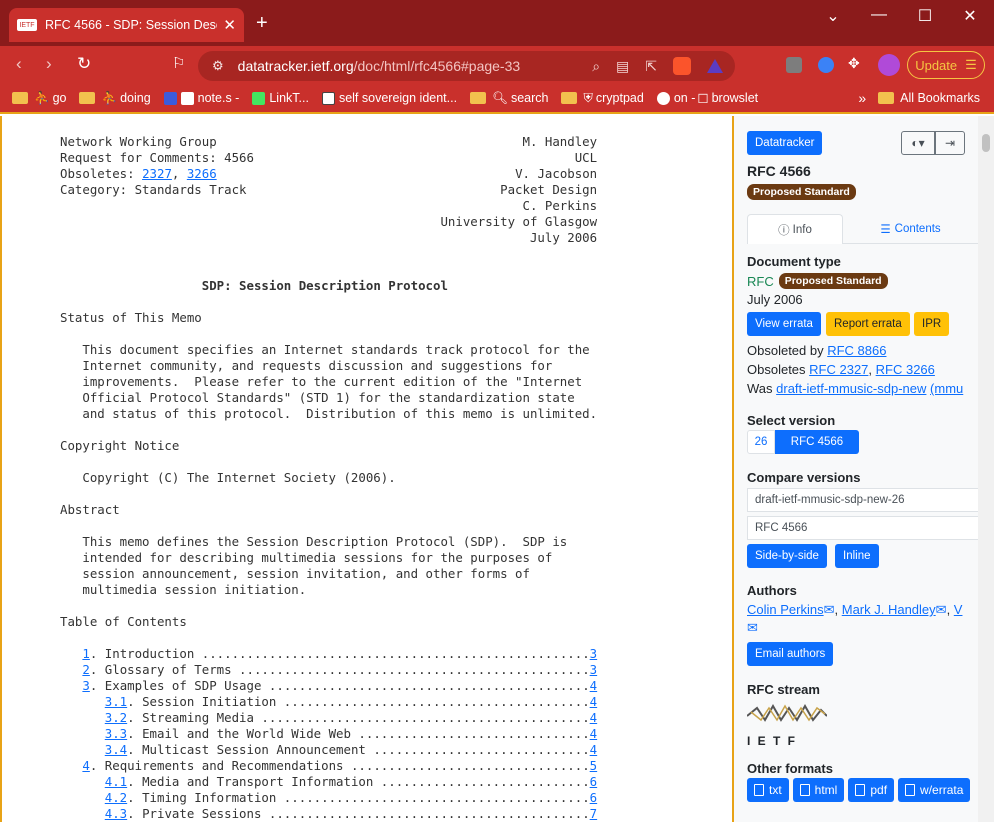 The width and height of the screenshot is (994, 822). I want to click on tab-info: ⓘ Info, so click(795, 229).